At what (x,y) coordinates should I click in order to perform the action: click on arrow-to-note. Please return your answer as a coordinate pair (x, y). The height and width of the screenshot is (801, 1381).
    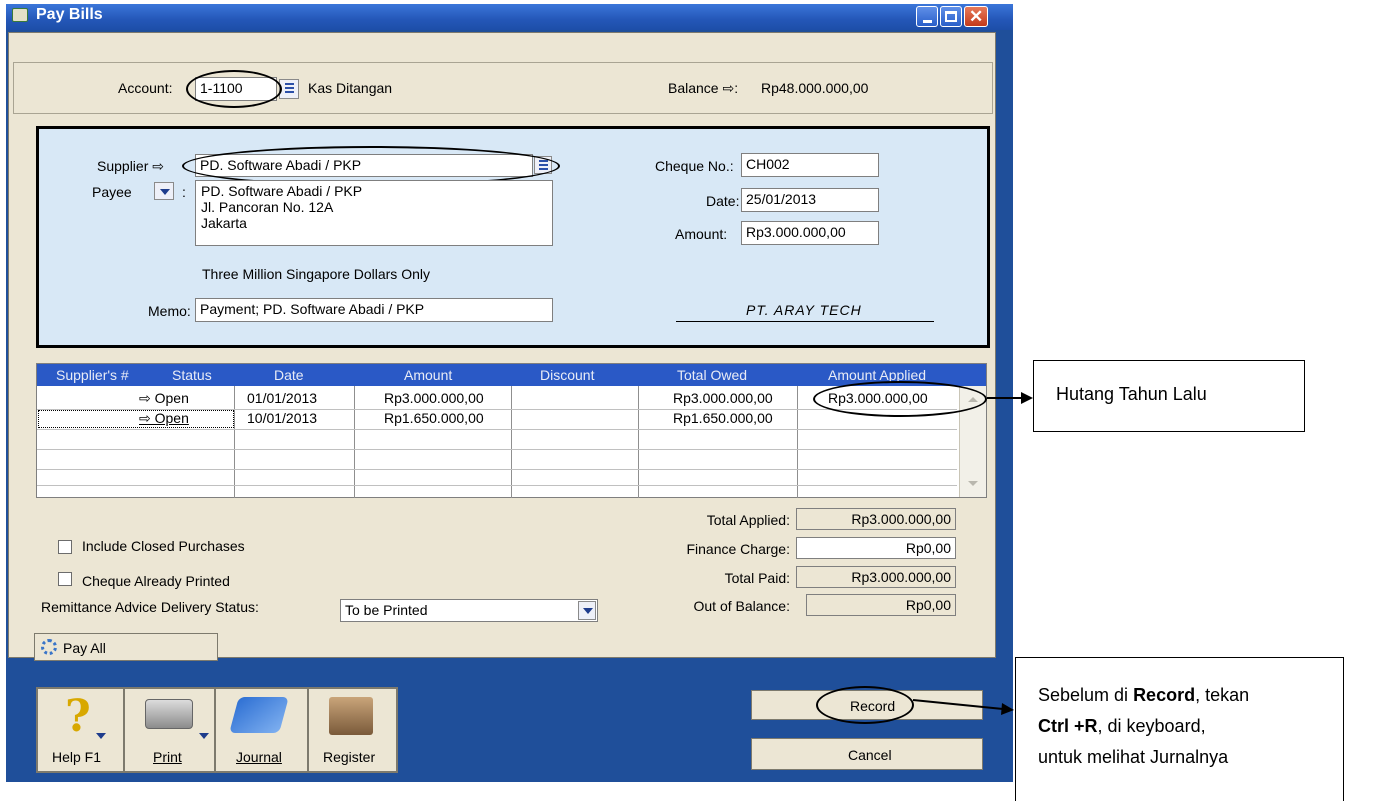
    Looking at the image, I should click on (958, 704).